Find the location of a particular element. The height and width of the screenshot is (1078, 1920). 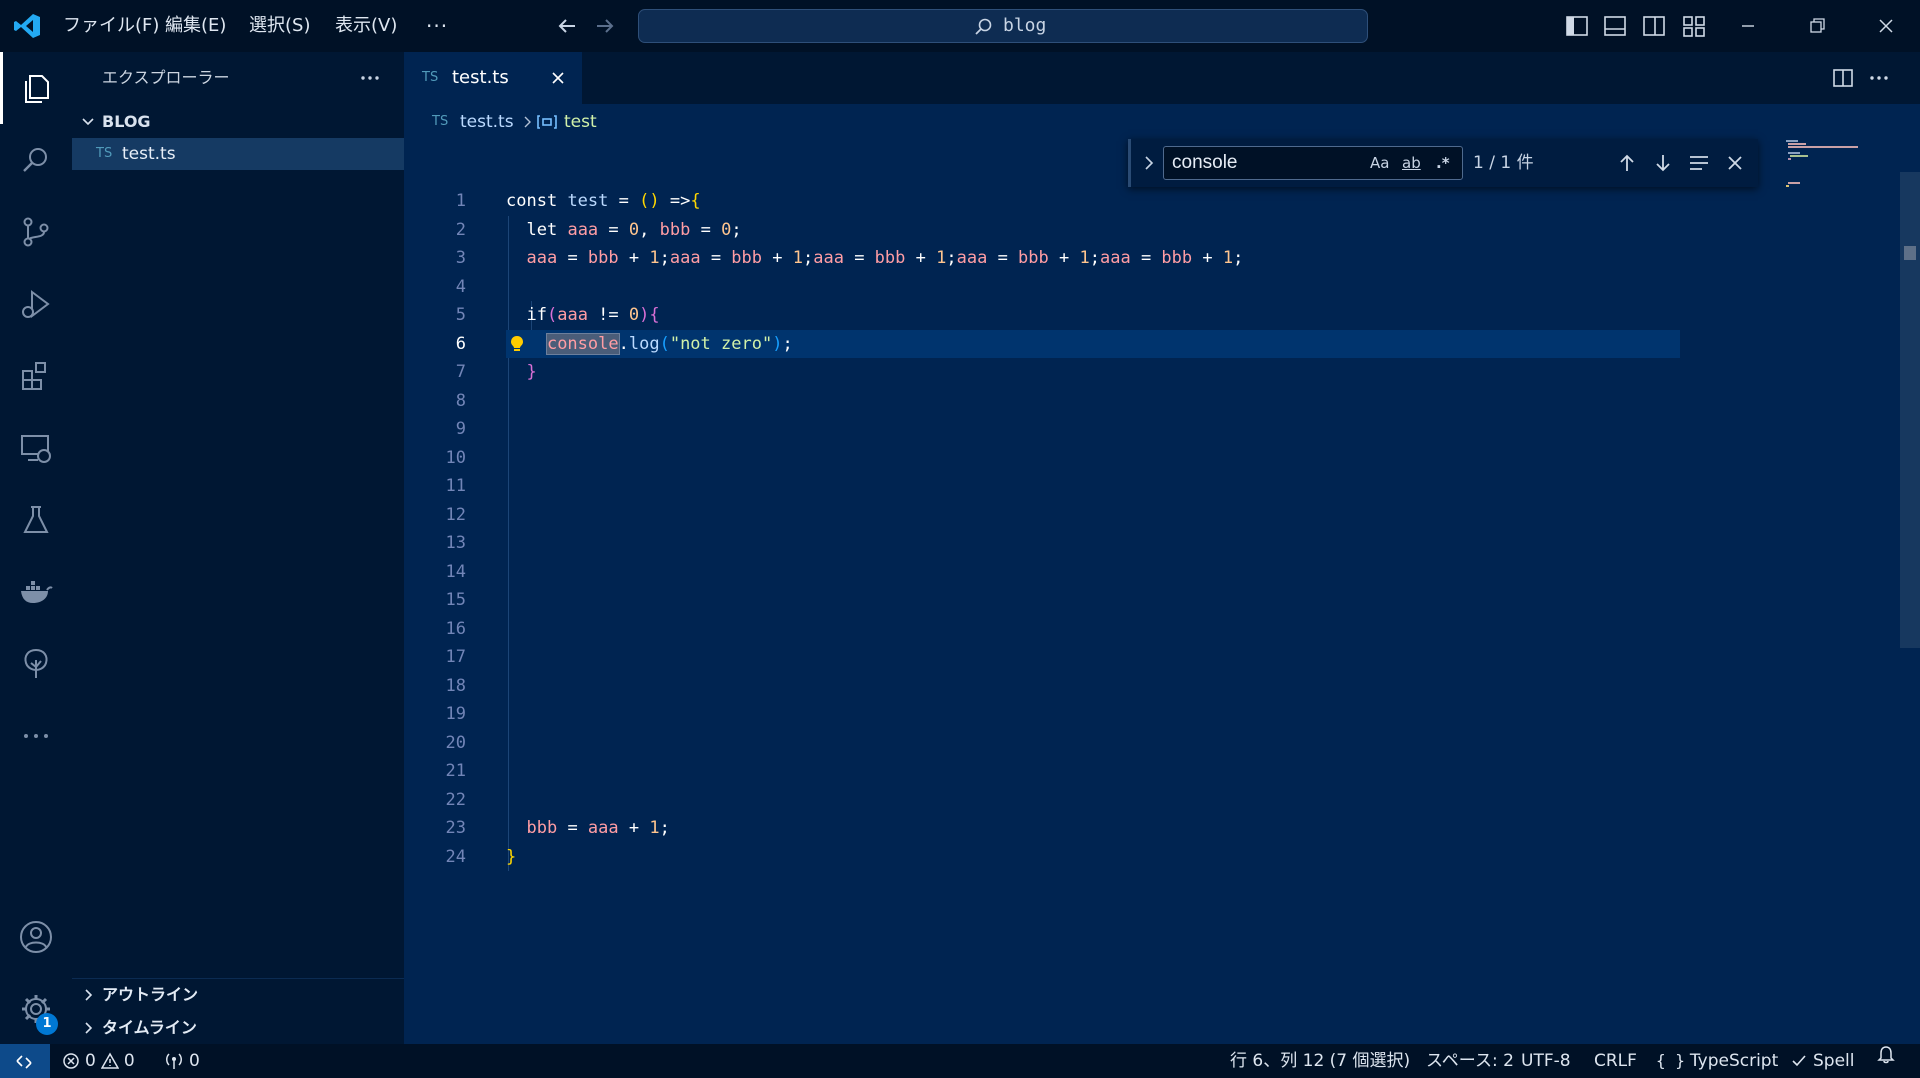

activity-run-debug is located at coordinates (36, 304).